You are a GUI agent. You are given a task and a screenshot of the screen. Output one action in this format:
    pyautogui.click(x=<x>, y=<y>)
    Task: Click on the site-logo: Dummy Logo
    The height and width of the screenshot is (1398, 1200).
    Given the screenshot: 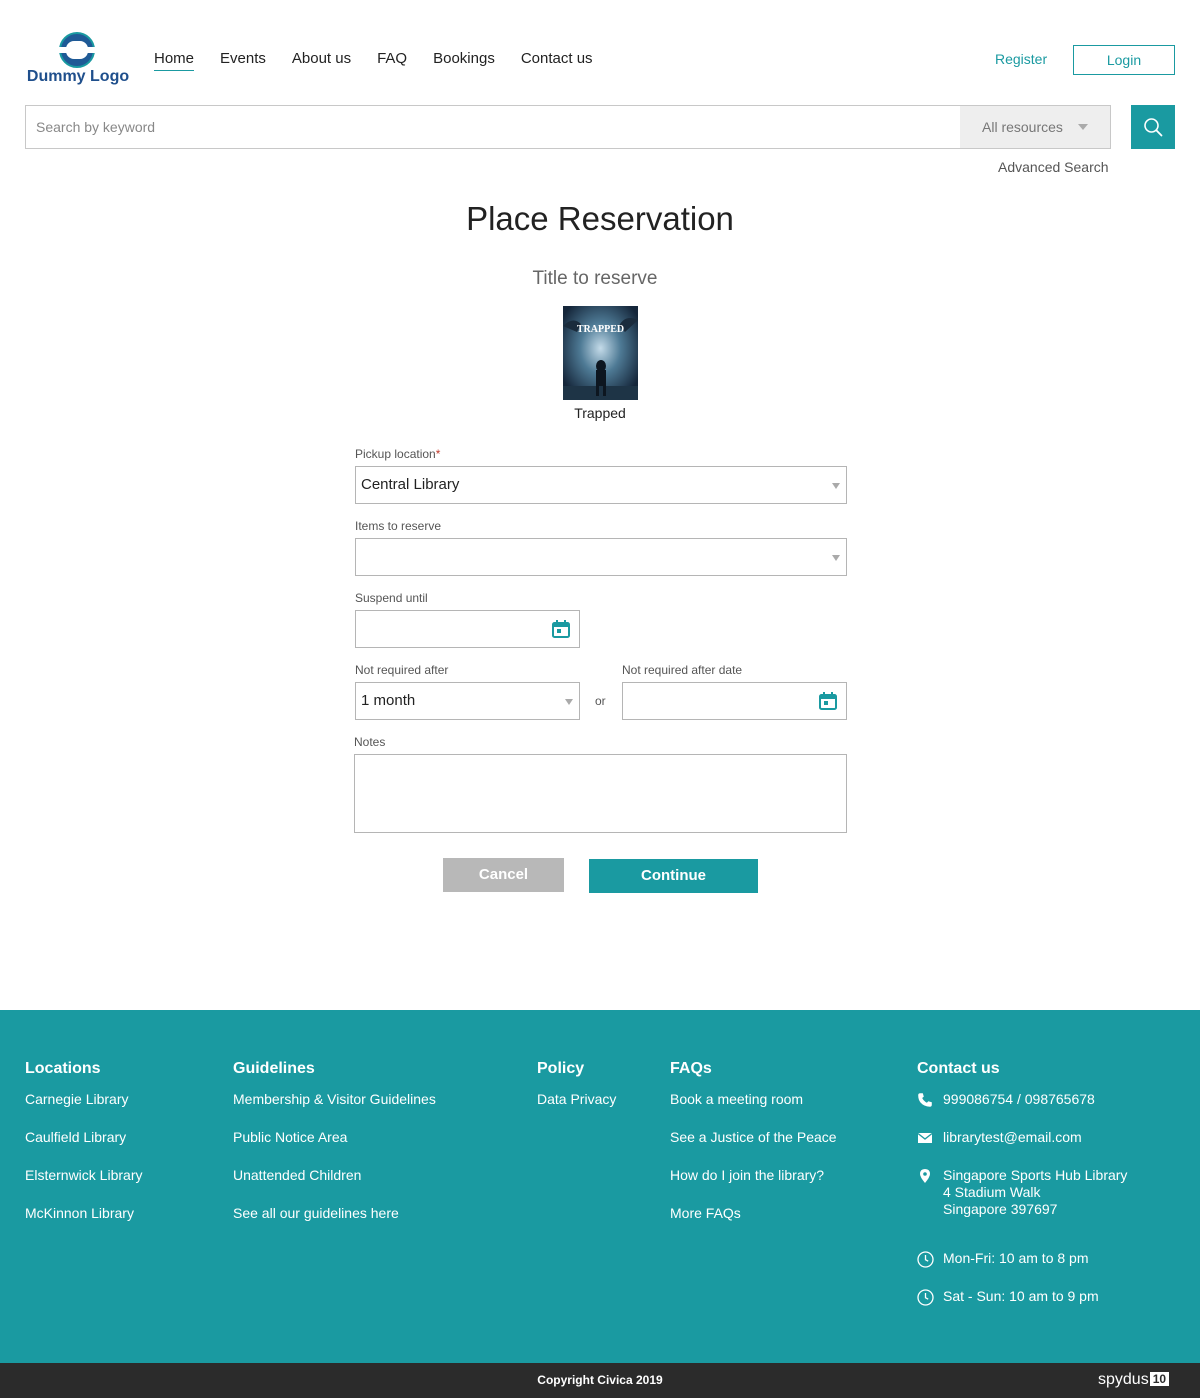 What is the action you would take?
    pyautogui.click(x=78, y=61)
    